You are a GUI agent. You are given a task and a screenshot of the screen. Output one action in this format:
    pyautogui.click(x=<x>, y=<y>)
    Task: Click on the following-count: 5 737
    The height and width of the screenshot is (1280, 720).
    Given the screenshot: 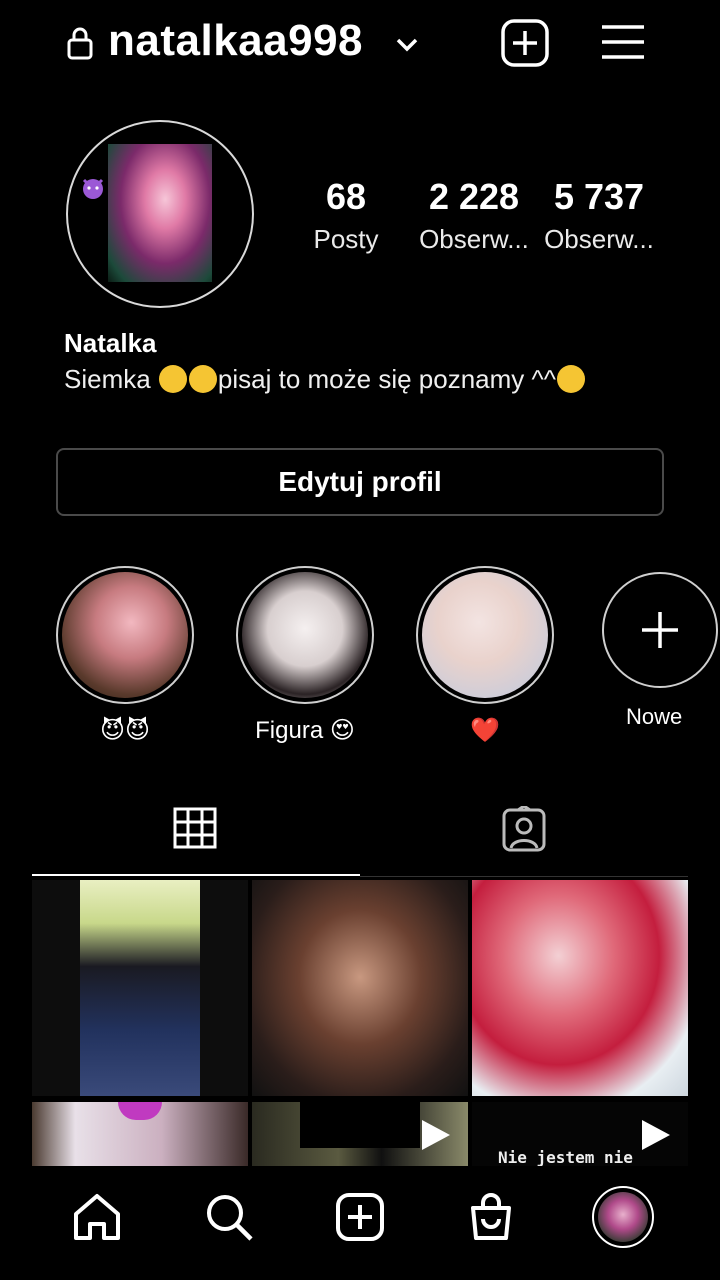 What is the action you would take?
    pyautogui.click(x=599, y=197)
    